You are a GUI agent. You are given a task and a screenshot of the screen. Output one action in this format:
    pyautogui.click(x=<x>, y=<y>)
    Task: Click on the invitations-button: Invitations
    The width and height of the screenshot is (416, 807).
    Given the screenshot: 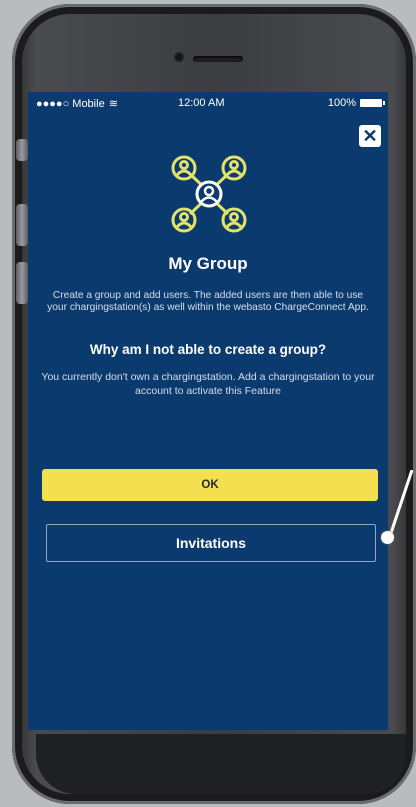 What is the action you would take?
    pyautogui.click(x=211, y=543)
    